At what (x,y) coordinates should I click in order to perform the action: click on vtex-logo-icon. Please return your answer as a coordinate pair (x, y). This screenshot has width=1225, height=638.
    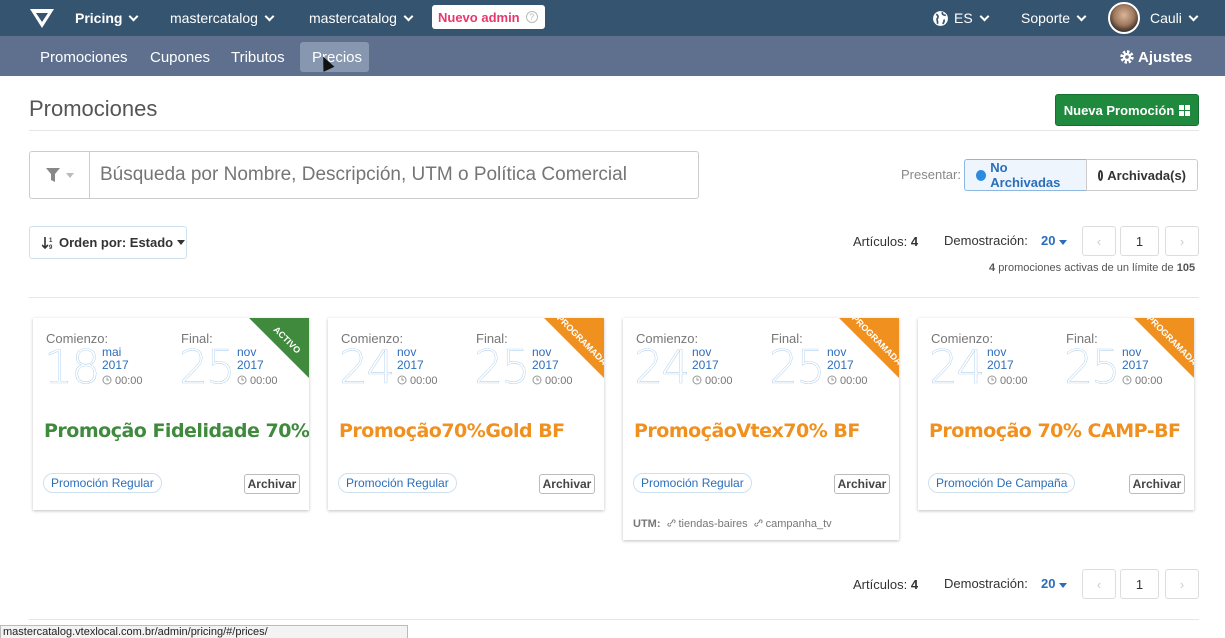
    Looking at the image, I should click on (43, 18).